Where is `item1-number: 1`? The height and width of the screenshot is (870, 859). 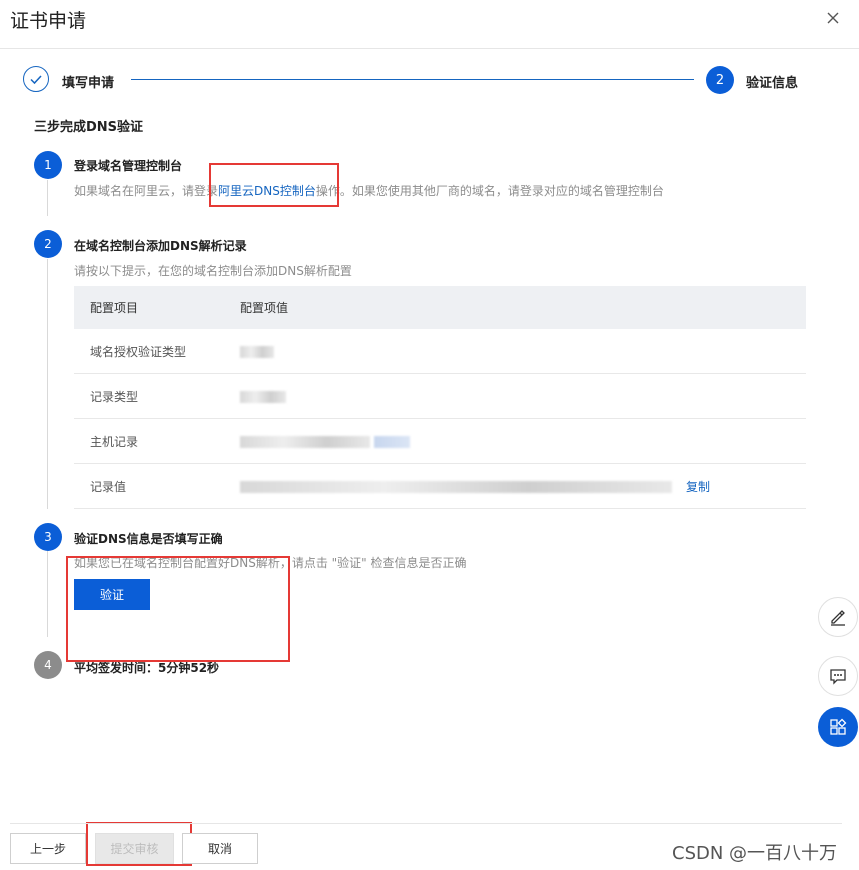
item1-number: 1 is located at coordinates (48, 165).